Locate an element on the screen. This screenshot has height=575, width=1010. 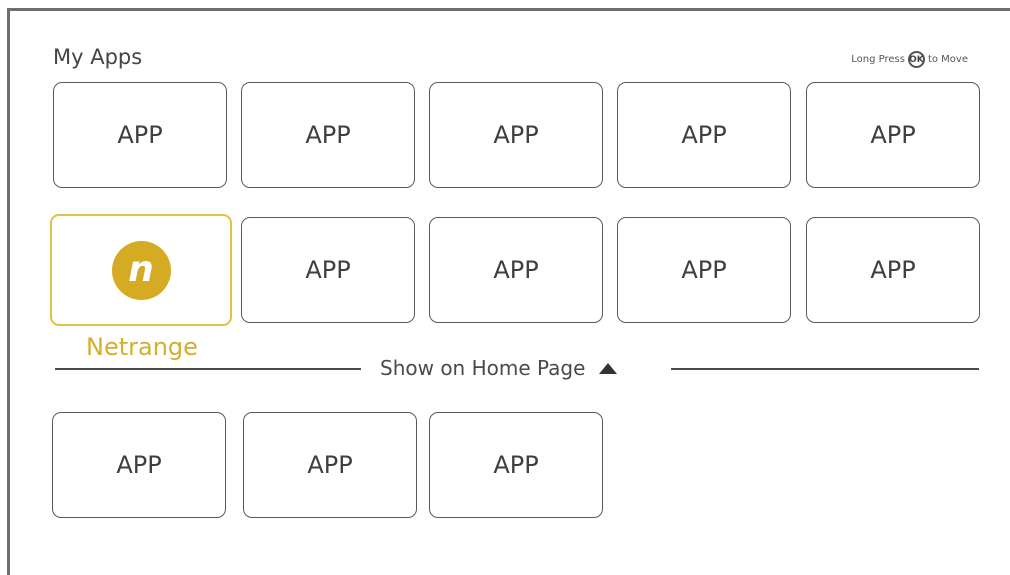
home-page-divider: Show on Home Page is located at coordinates (517, 368).